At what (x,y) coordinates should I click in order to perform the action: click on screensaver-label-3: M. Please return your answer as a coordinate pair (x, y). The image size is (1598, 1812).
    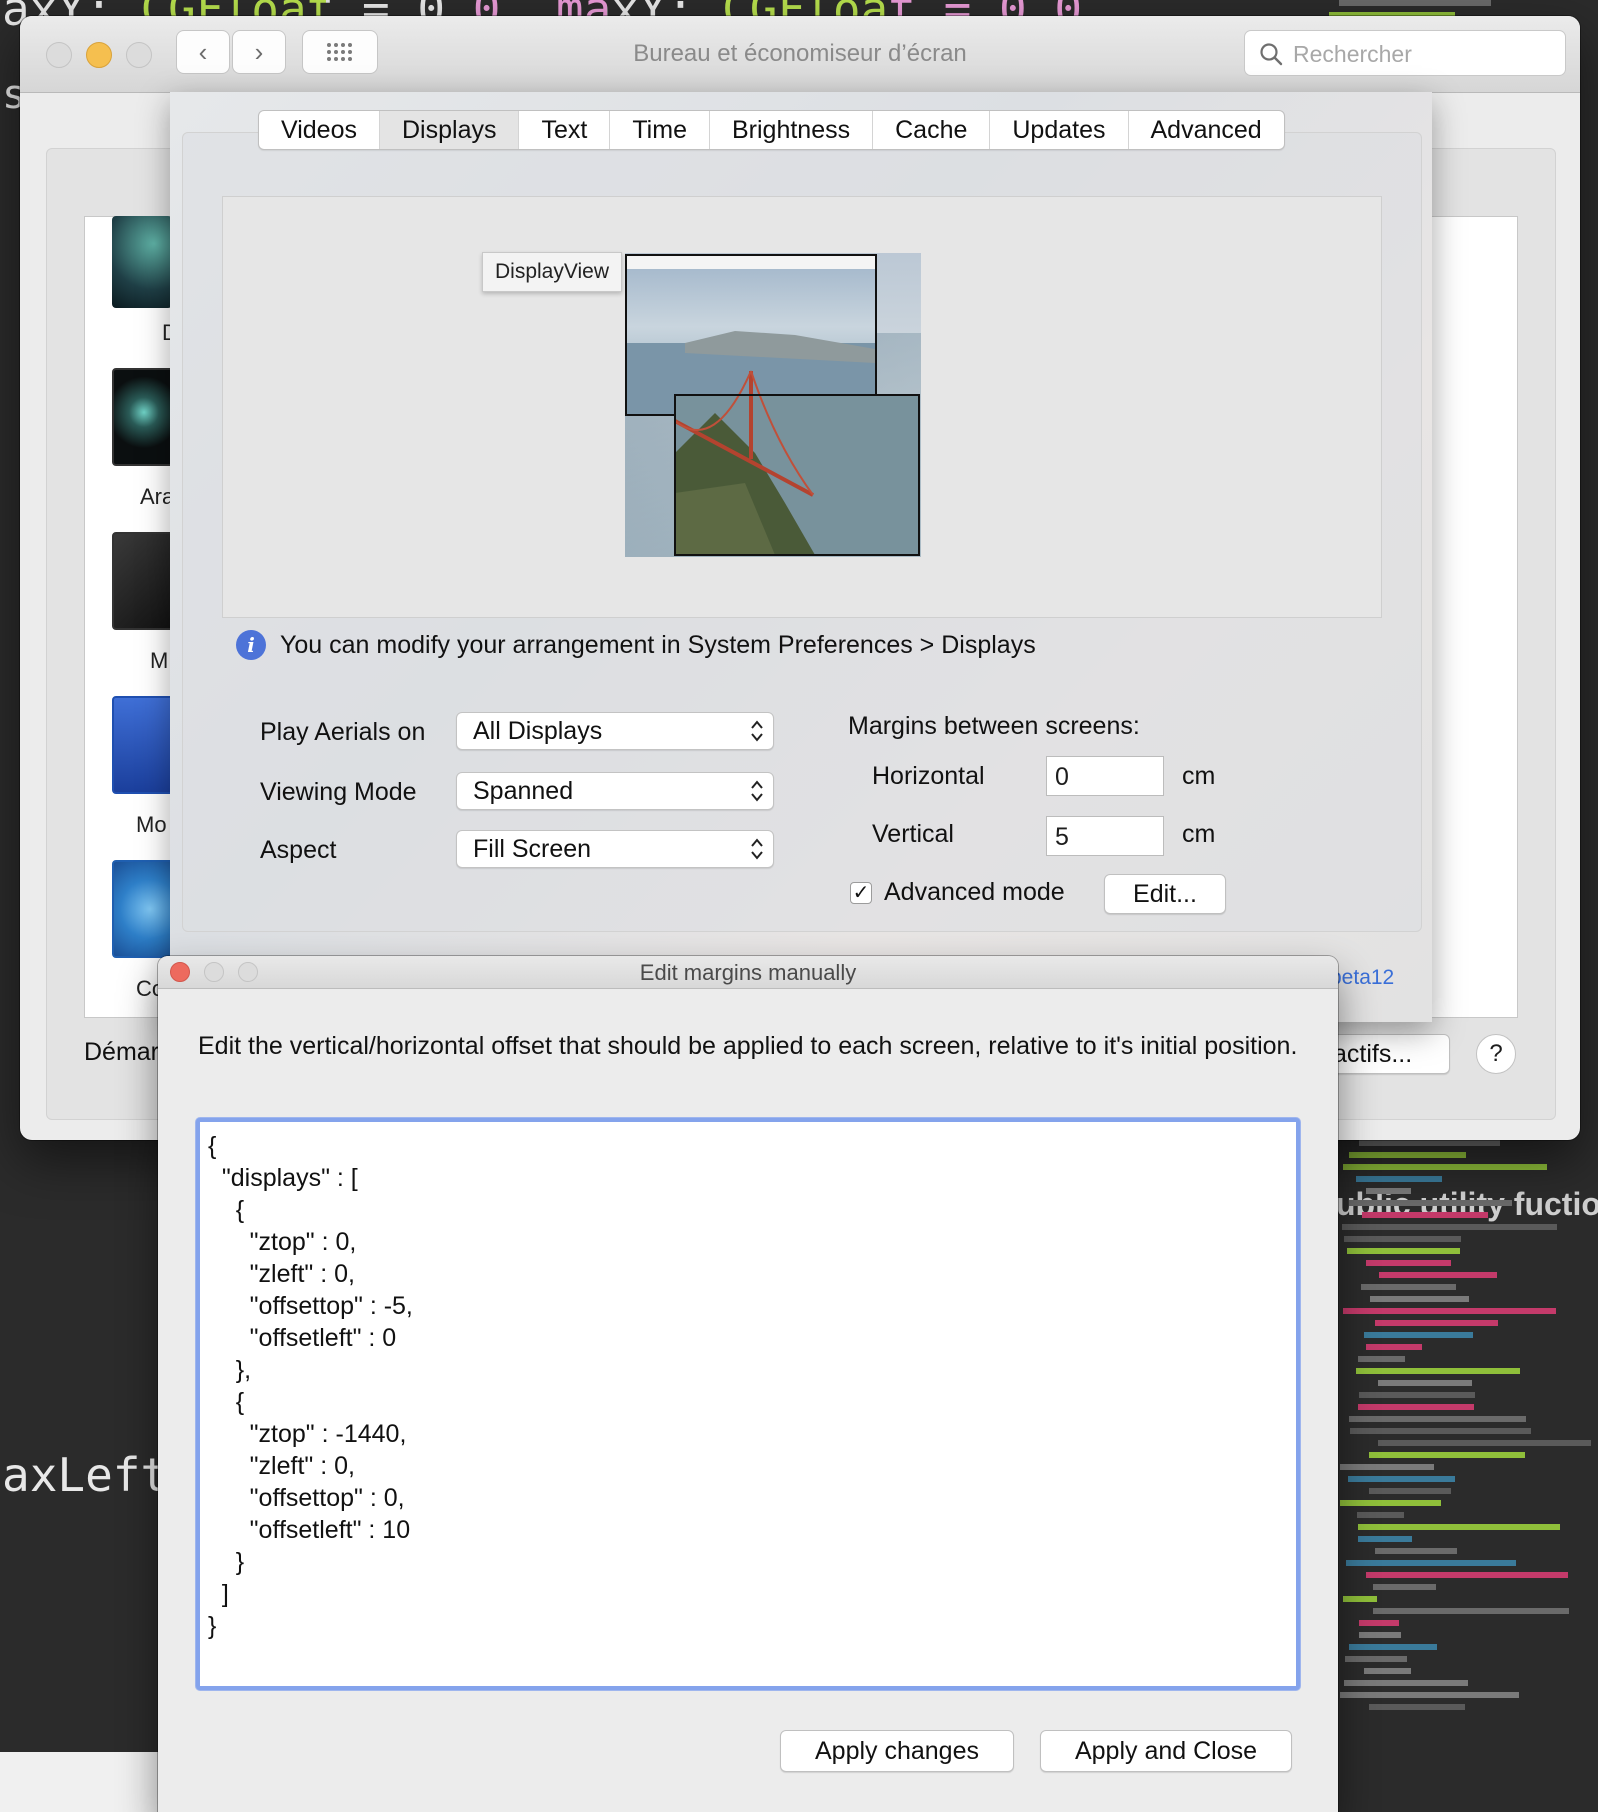
    Looking at the image, I should click on (159, 660).